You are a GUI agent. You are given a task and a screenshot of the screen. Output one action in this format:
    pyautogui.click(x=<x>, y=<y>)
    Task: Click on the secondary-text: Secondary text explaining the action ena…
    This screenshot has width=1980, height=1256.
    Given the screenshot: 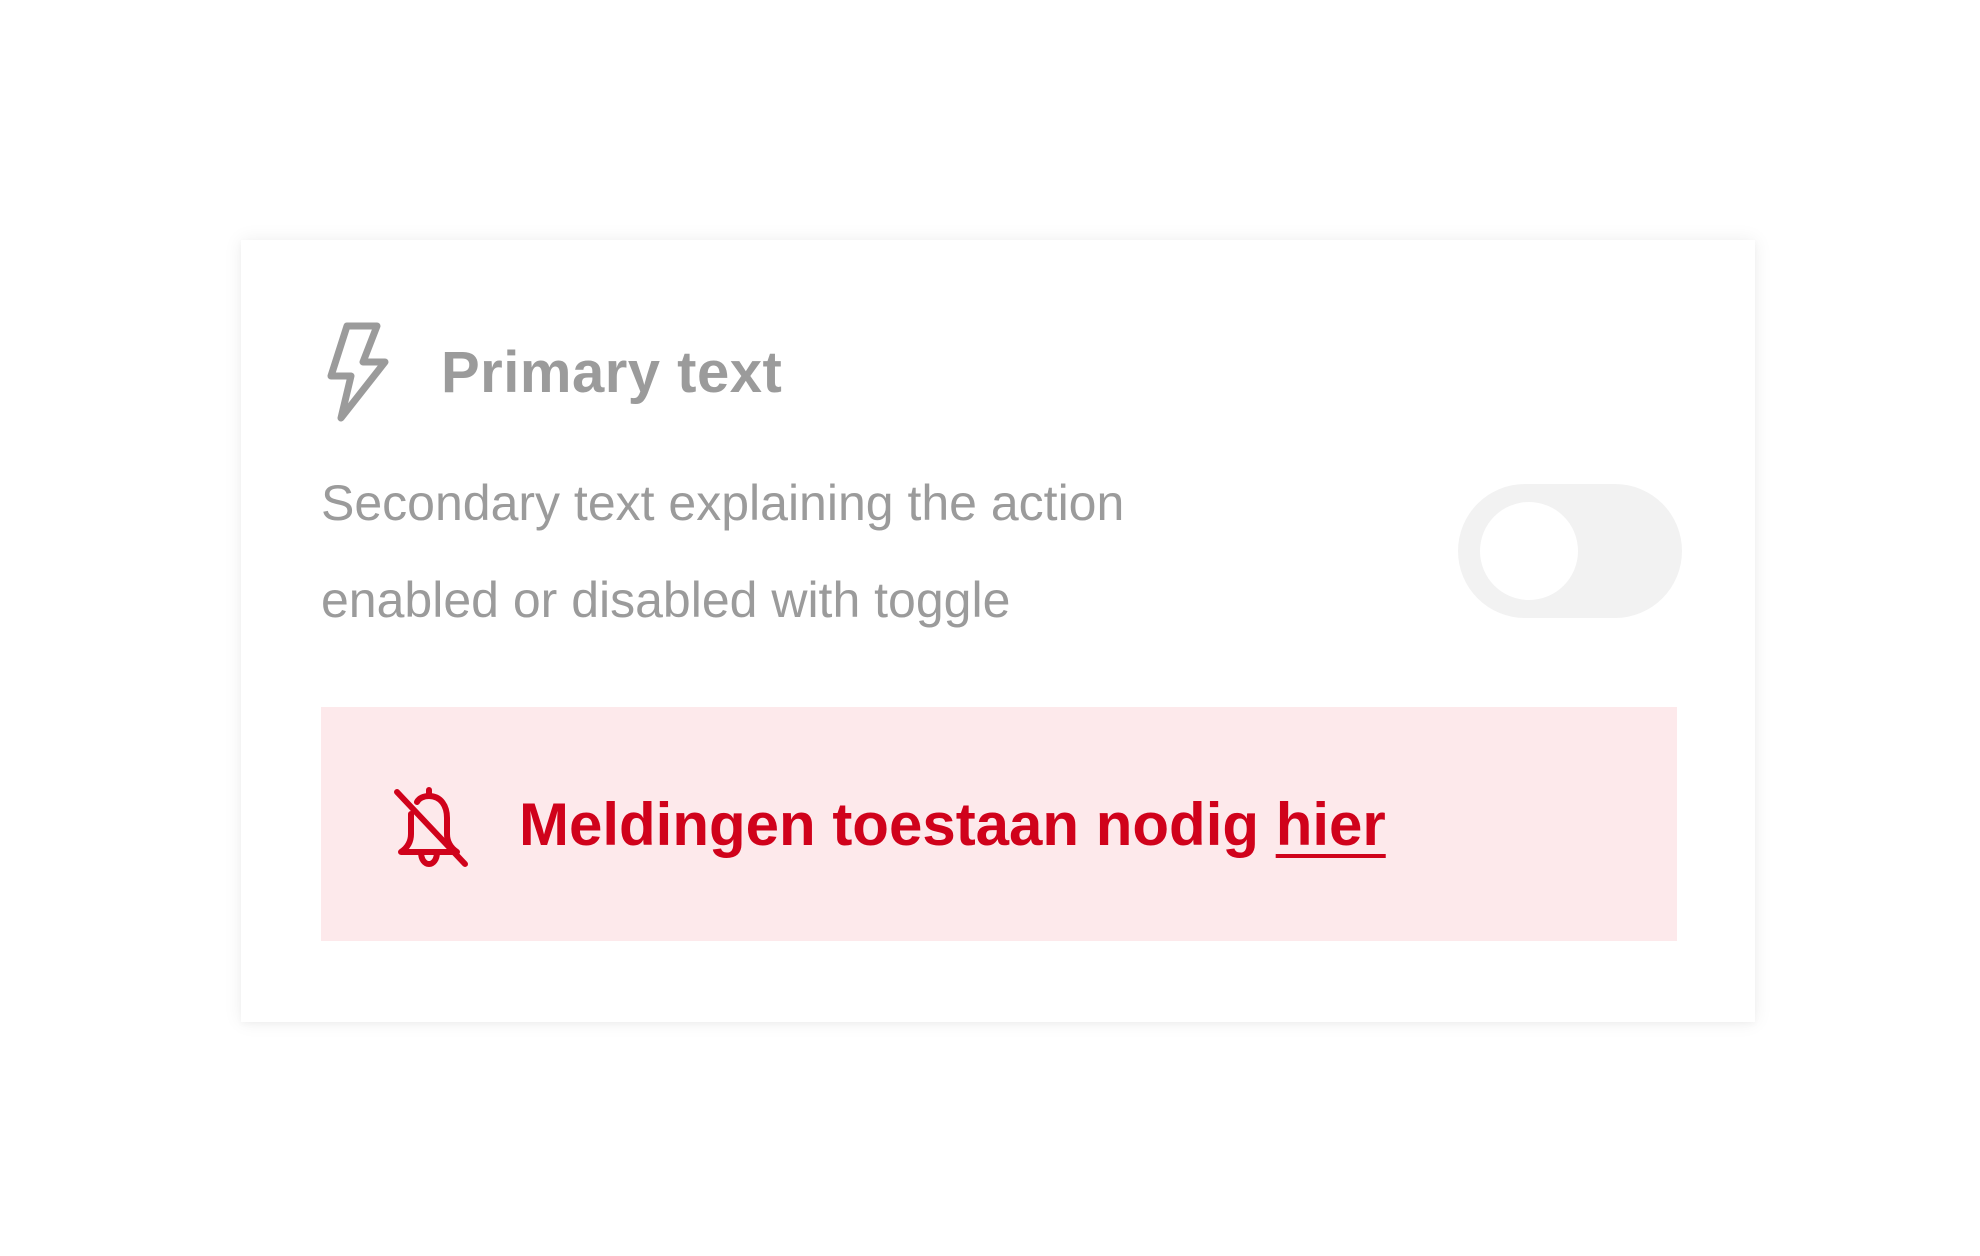 What is the action you would take?
    pyautogui.click(x=801, y=552)
    